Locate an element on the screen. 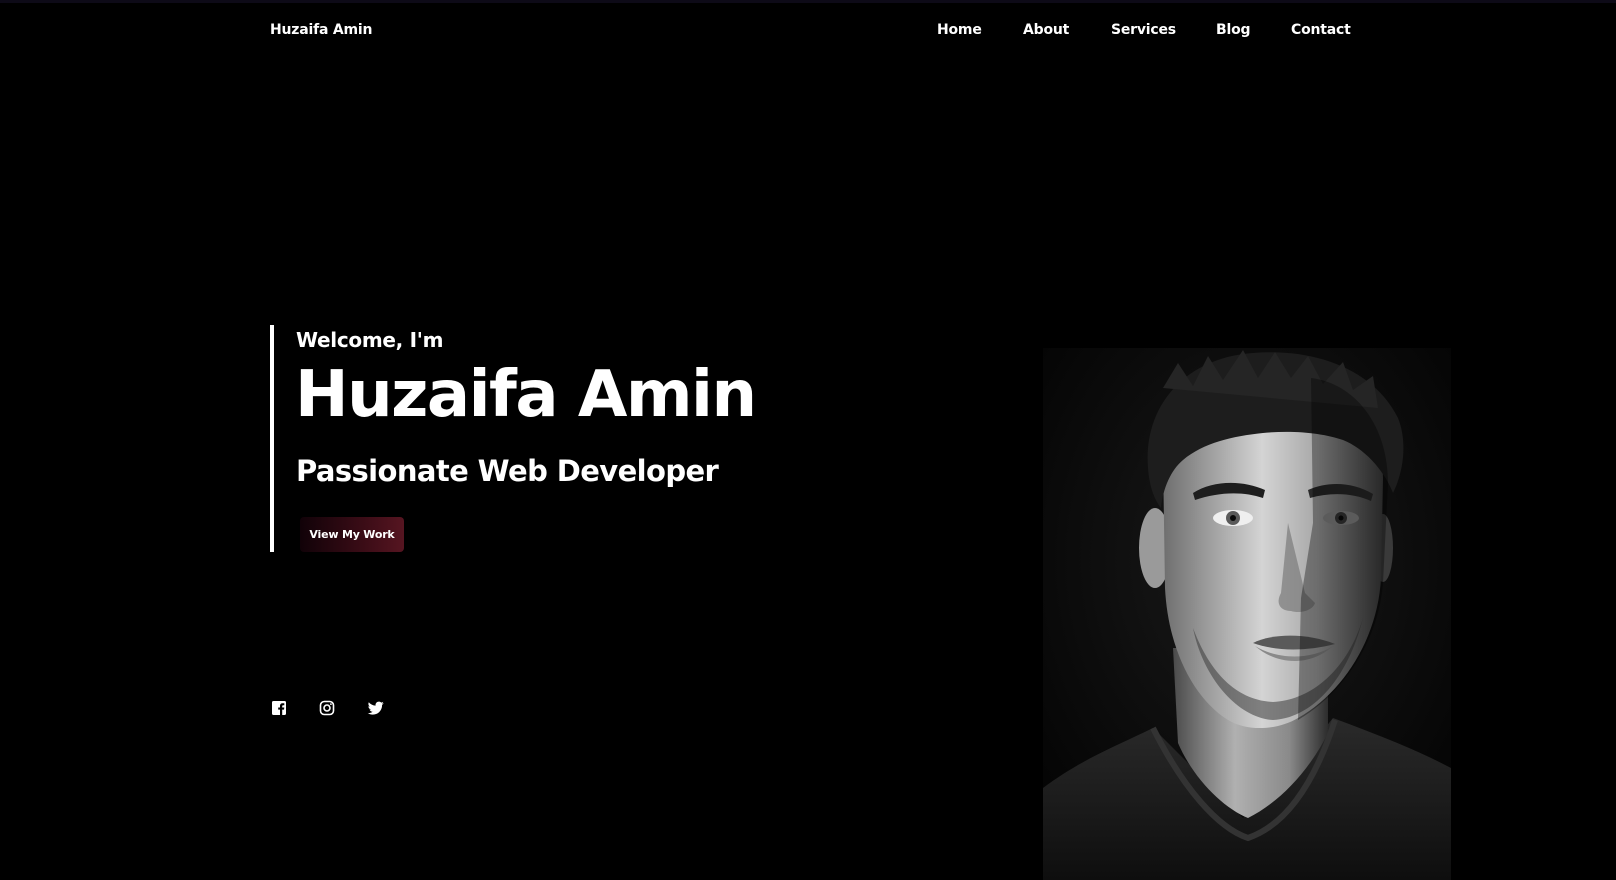 This screenshot has width=1616, height=880. nav-services: Services is located at coordinates (1143, 30).